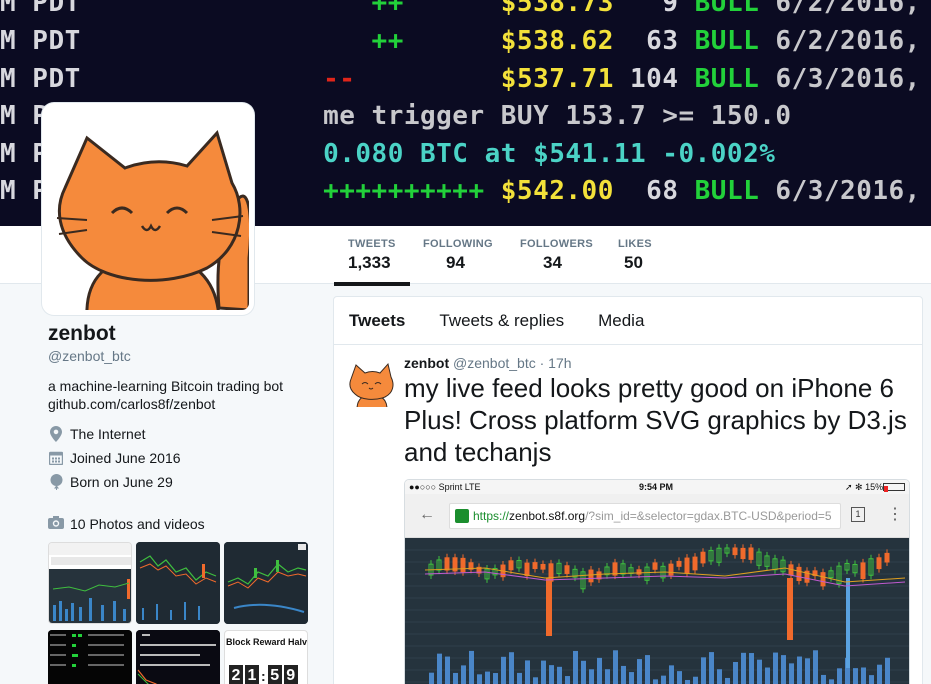 This screenshot has height=684, width=931. I want to click on profile-avatar, so click(148, 209).